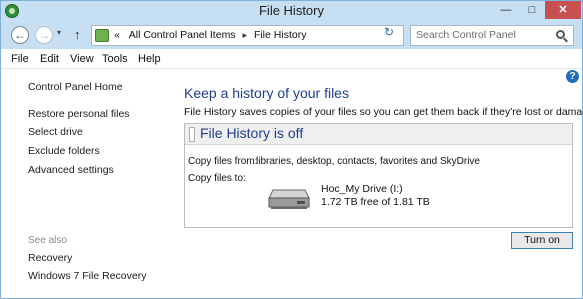 The height and width of the screenshot is (299, 583). What do you see at coordinates (289, 199) in the screenshot?
I see `drive-icon` at bounding box center [289, 199].